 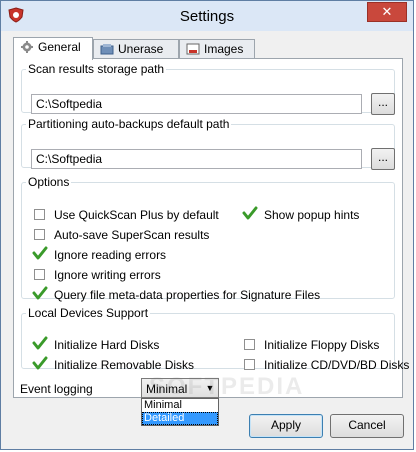 What do you see at coordinates (224, 49) in the screenshot?
I see `tab-images-label: Images` at bounding box center [224, 49].